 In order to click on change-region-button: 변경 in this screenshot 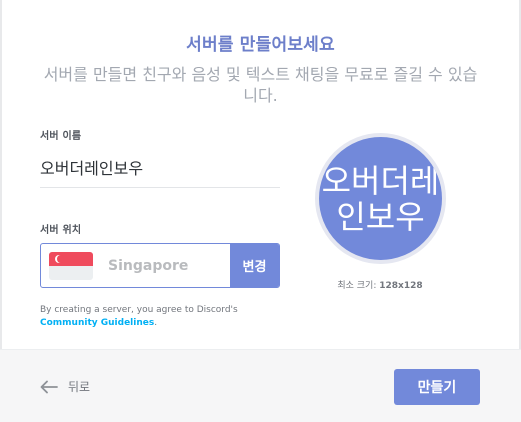, I will do `click(254, 265)`.